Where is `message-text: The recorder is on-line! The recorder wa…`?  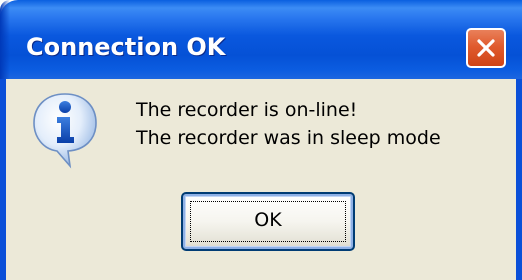
message-text: The recorder is on-line! The recorder wa… is located at coordinates (288, 124).